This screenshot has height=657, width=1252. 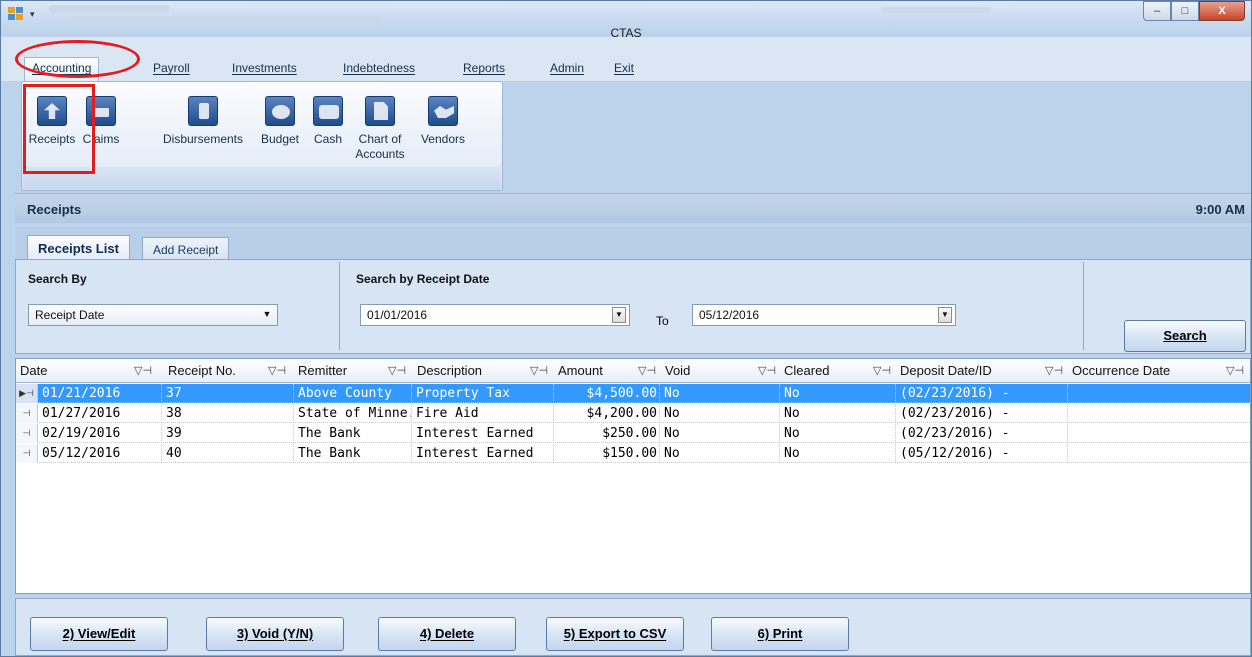 What do you see at coordinates (483, 453) in the screenshot?
I see `cell-description: Interest Earned` at bounding box center [483, 453].